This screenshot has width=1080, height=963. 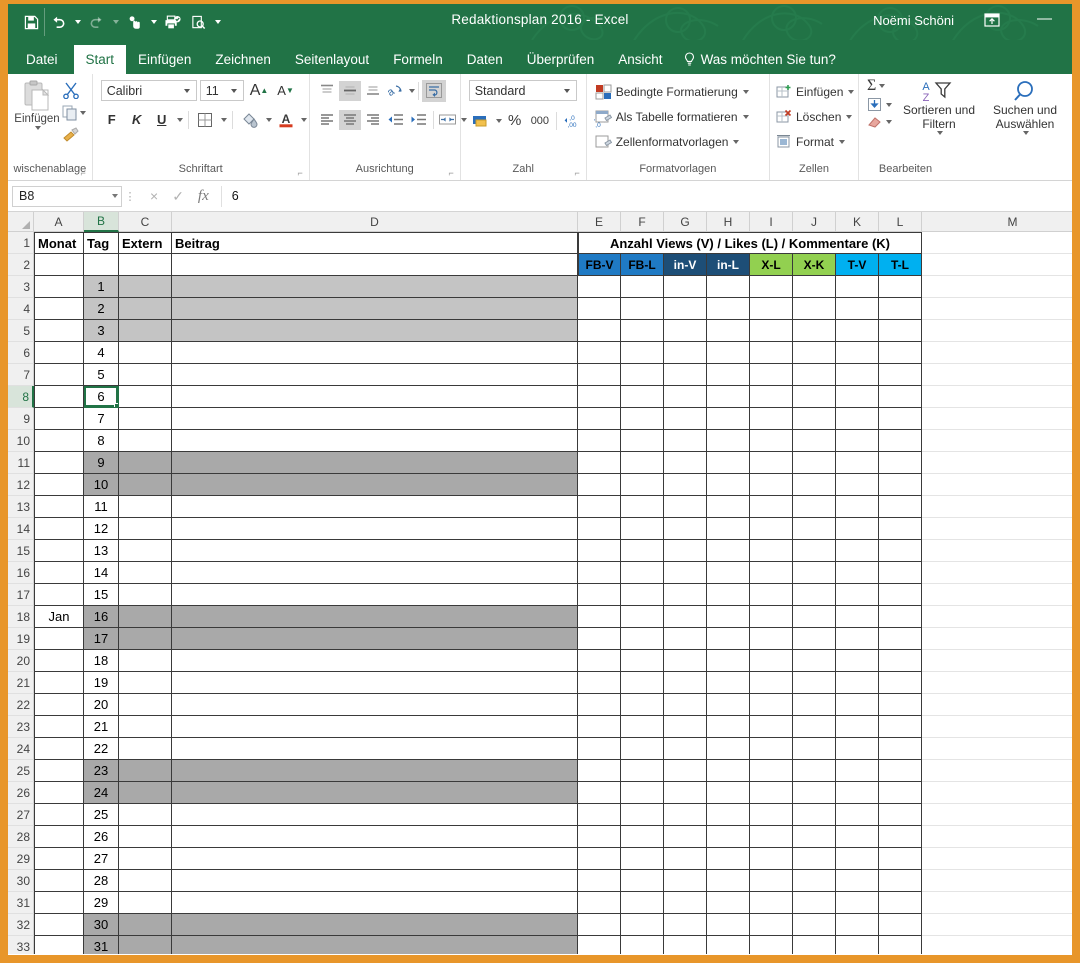 What do you see at coordinates (857, 903) in the screenshot?
I see `cell-K31` at bounding box center [857, 903].